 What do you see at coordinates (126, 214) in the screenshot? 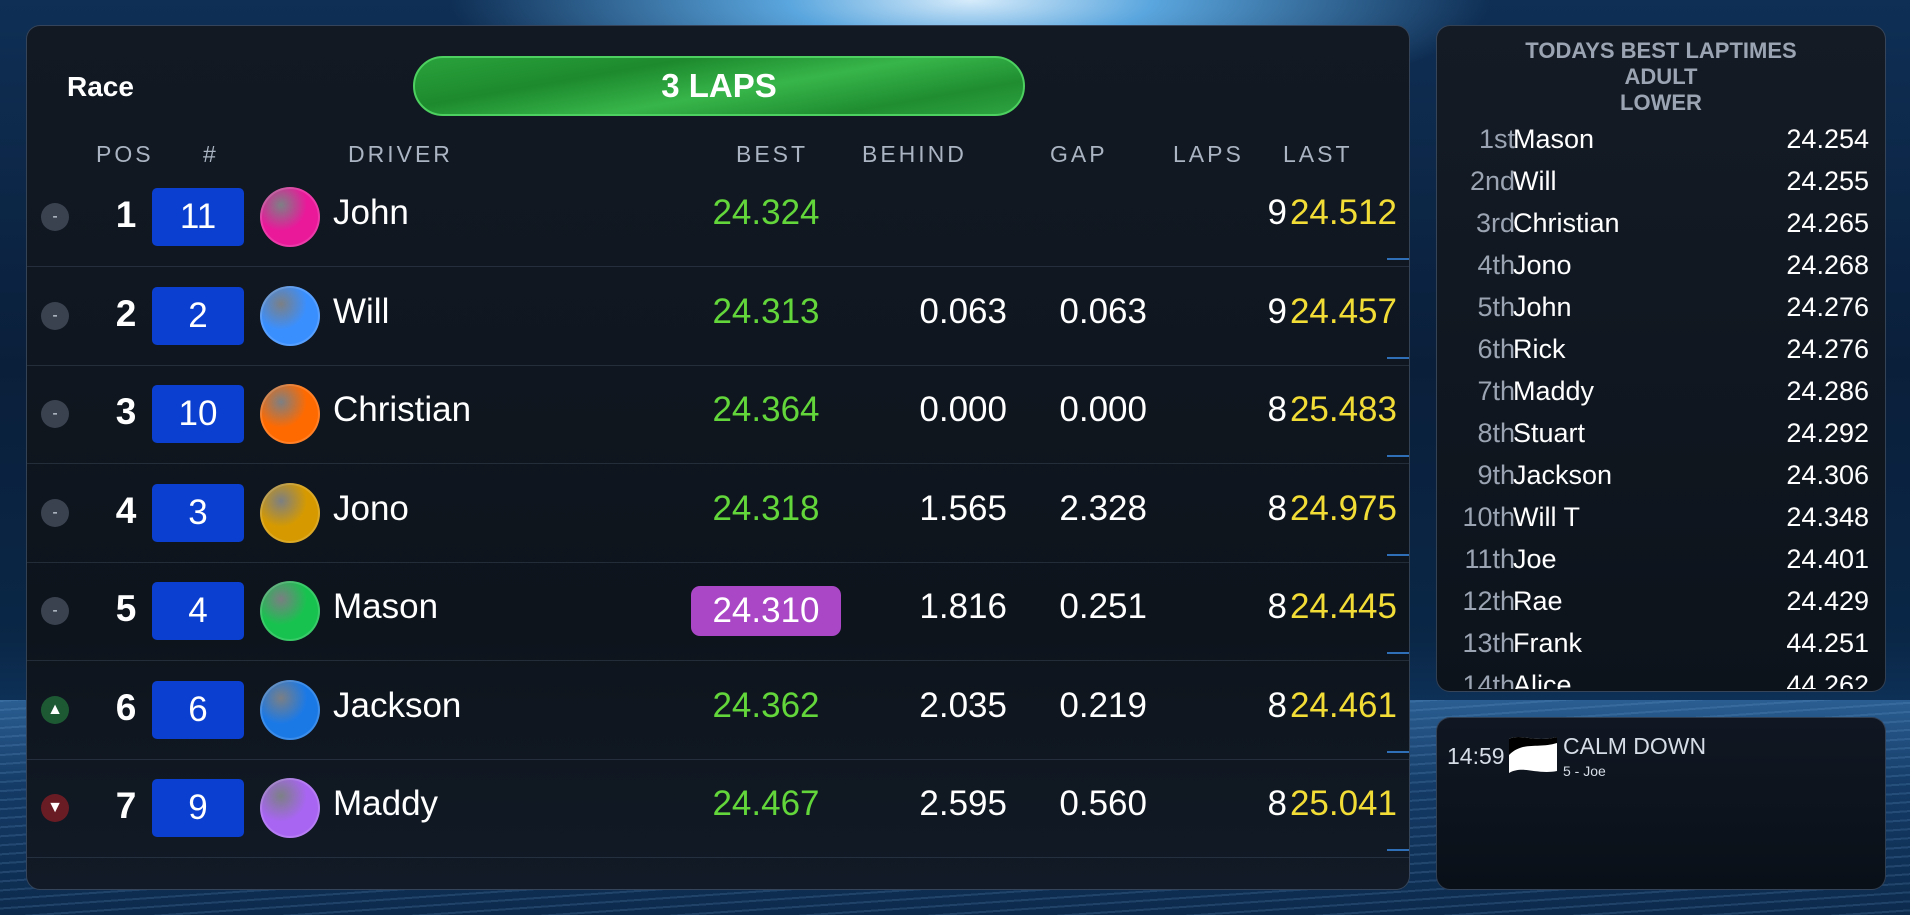
I see `position: 1` at bounding box center [126, 214].